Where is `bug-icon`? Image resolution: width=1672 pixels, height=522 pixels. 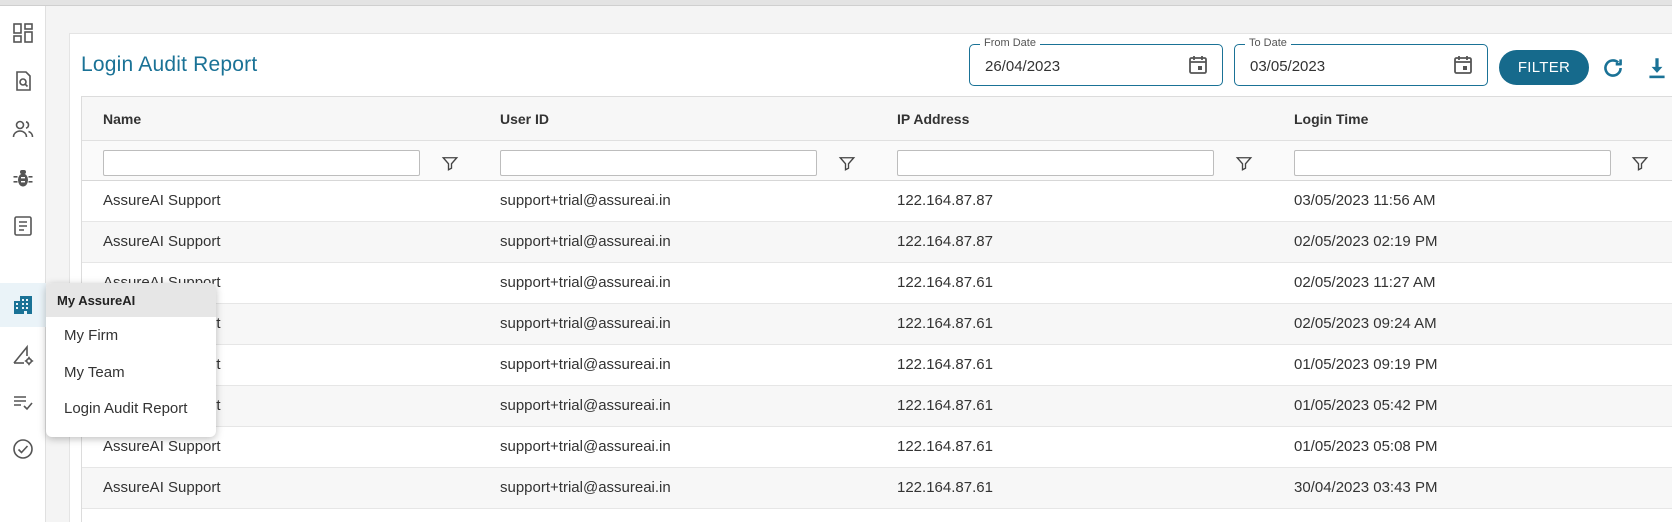
bug-icon is located at coordinates (23, 178).